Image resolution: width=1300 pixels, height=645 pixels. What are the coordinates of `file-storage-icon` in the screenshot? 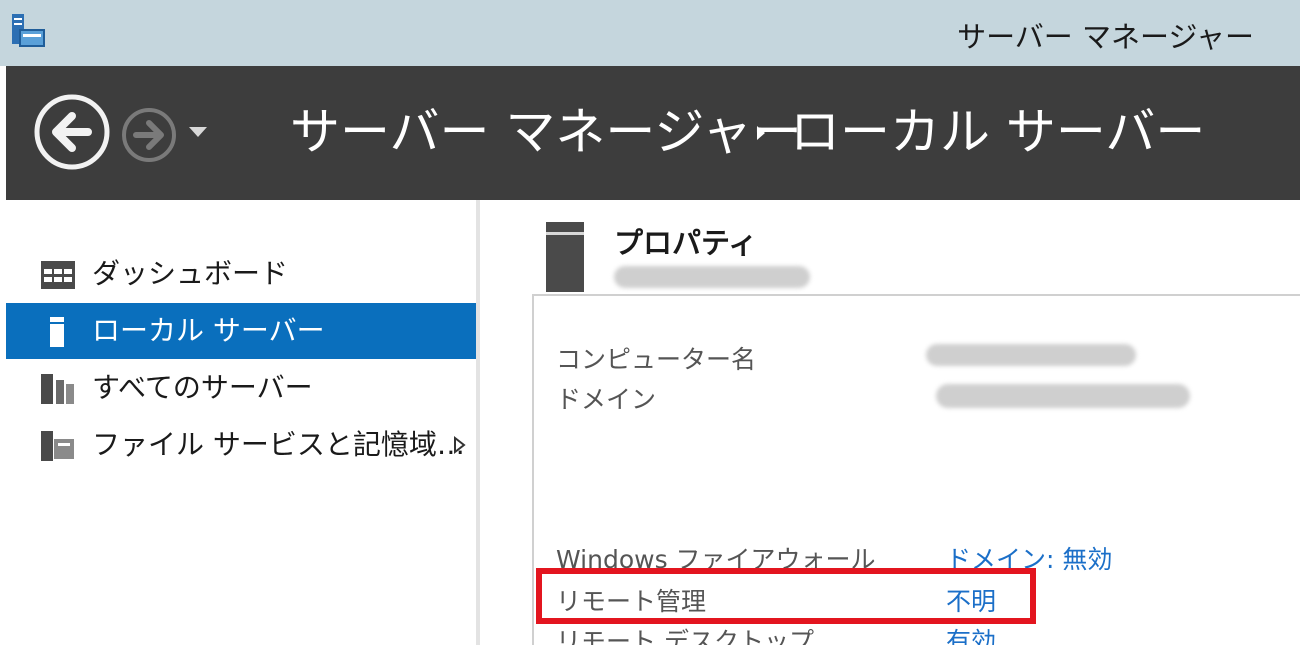 It's located at (58, 446).